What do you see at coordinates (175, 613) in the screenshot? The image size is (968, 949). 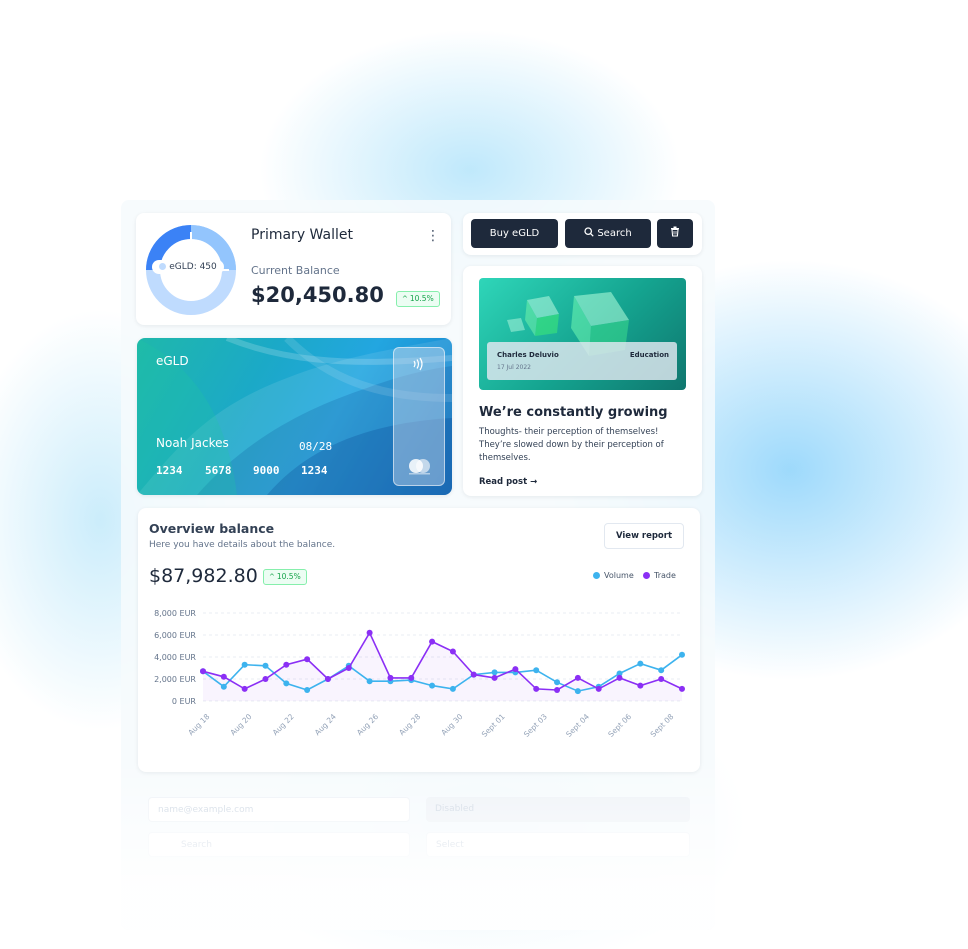 I see `y-tick-label: 8,000 EUR` at bounding box center [175, 613].